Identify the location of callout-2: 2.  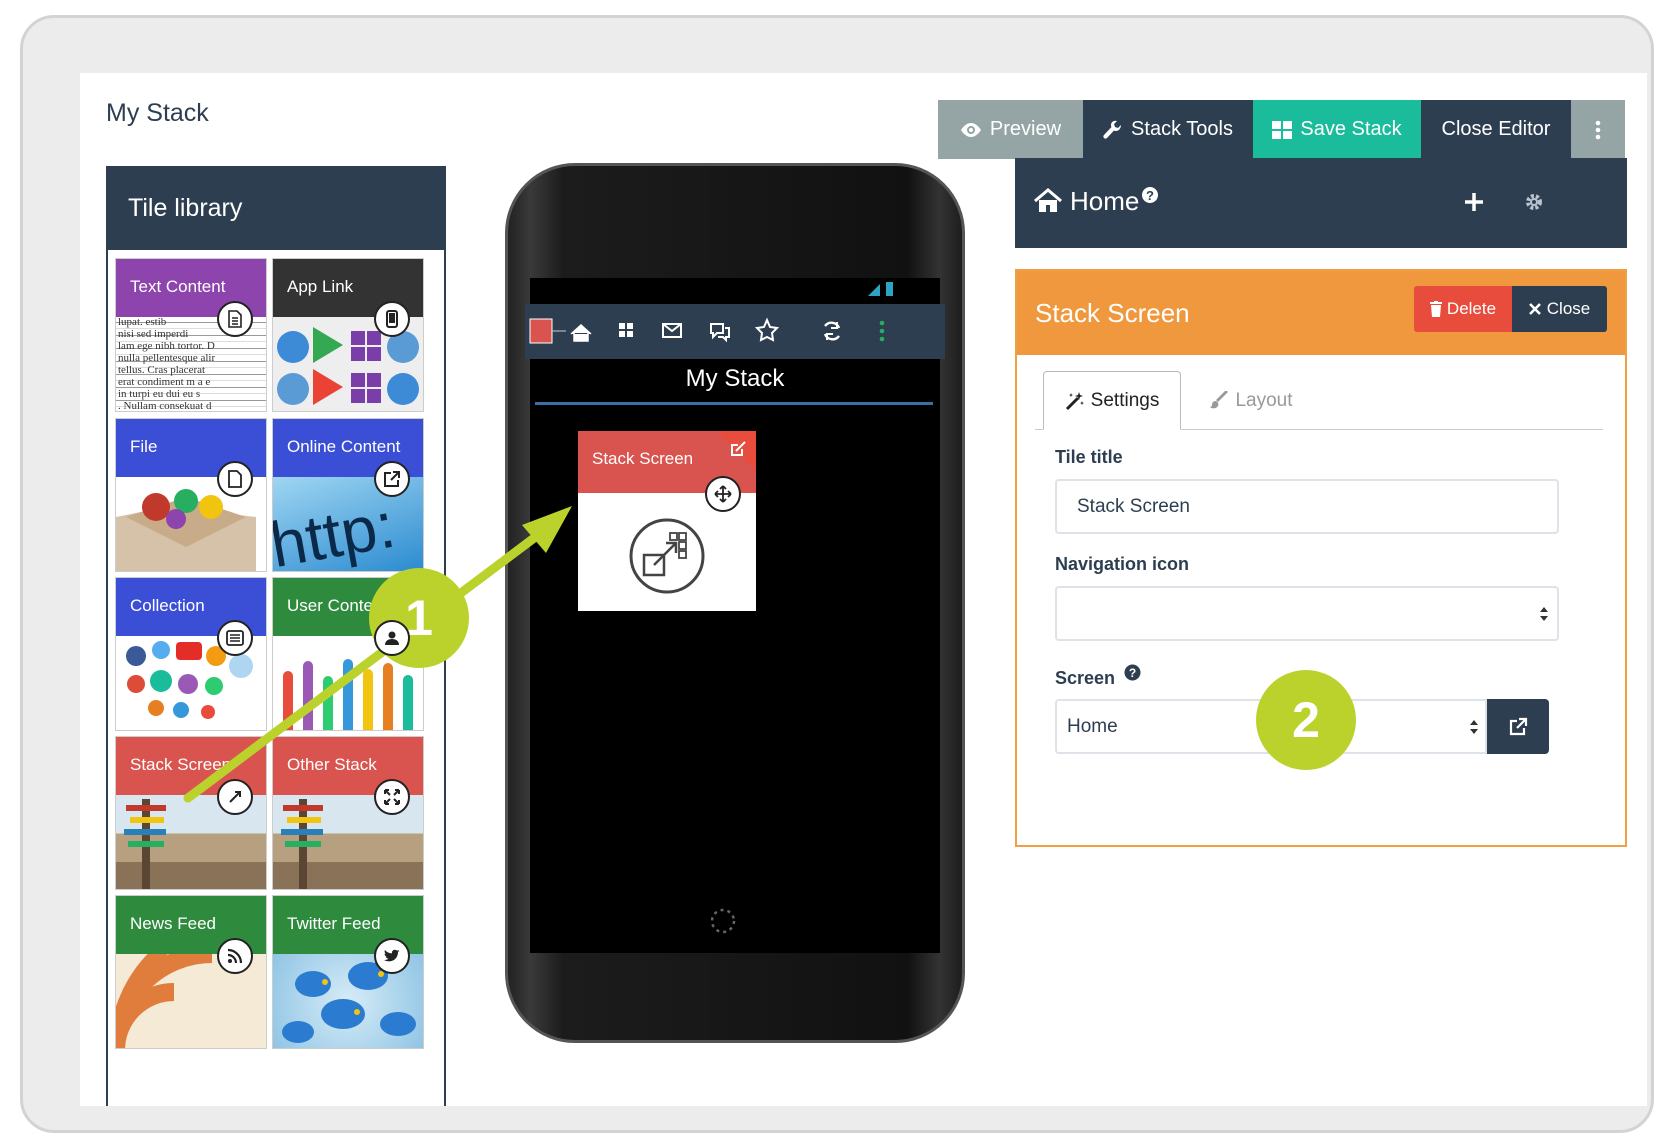
(1306, 720).